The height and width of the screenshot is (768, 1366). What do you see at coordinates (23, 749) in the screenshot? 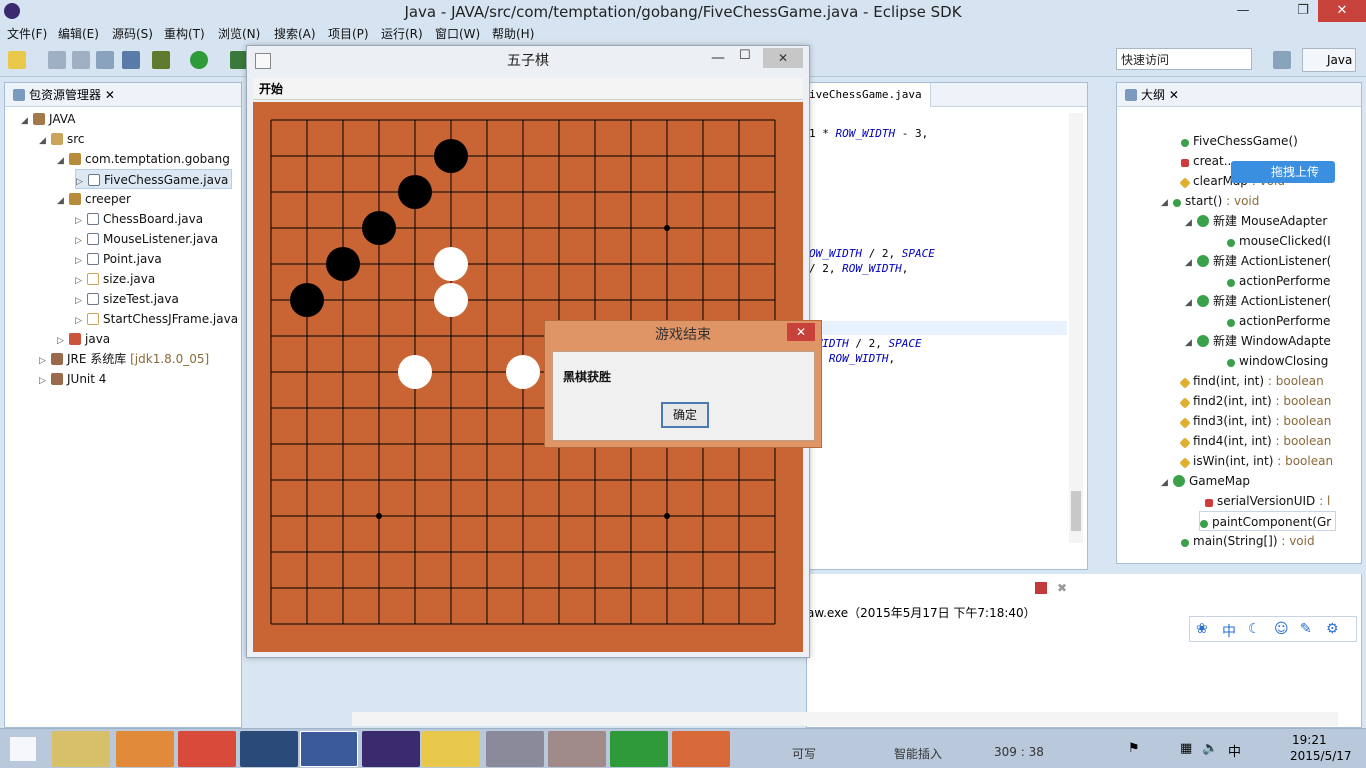
I see `windows-start-icon` at bounding box center [23, 749].